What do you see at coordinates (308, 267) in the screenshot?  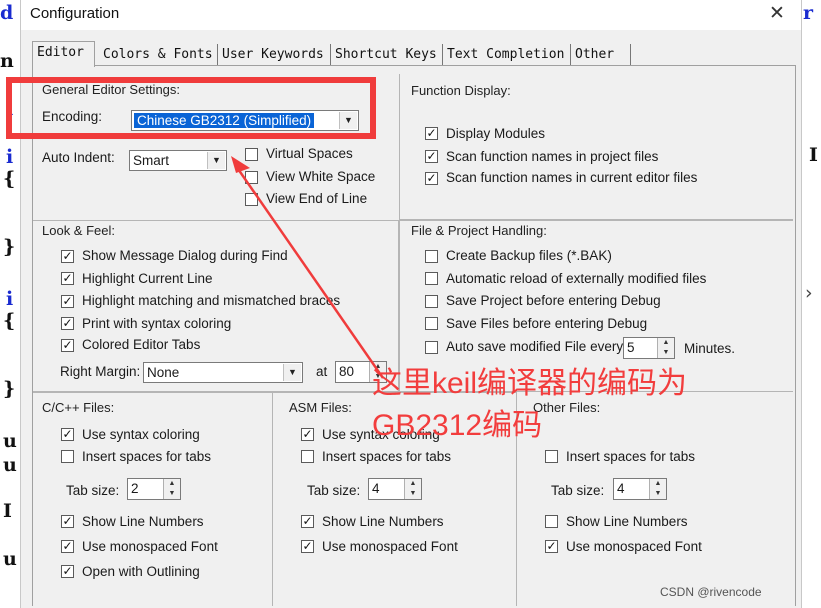 I see `annotation-arrow-icon` at bounding box center [308, 267].